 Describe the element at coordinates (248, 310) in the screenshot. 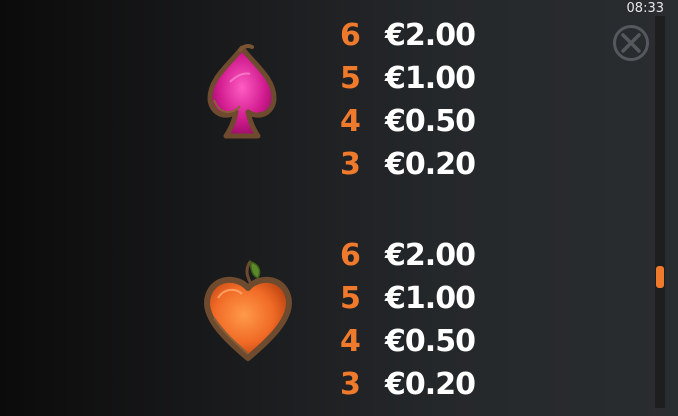

I see `heart-icon` at that location.